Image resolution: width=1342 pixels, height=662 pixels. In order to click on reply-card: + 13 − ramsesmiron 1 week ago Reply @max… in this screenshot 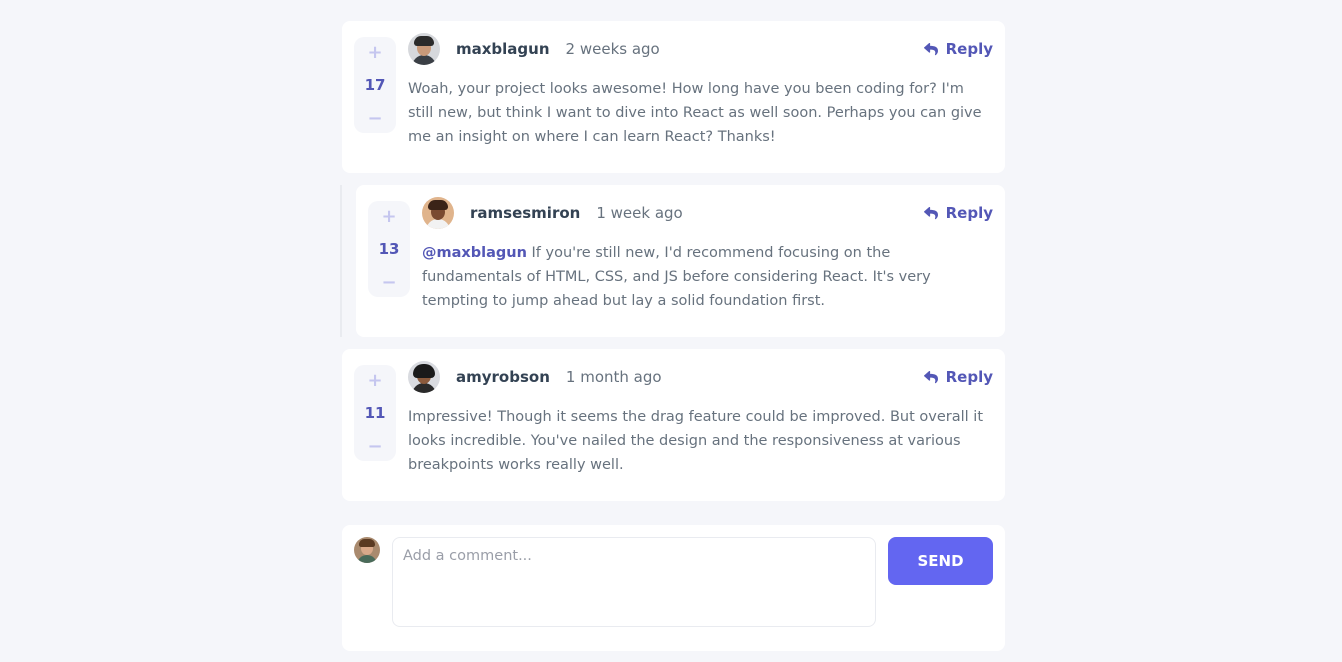, I will do `click(680, 261)`.